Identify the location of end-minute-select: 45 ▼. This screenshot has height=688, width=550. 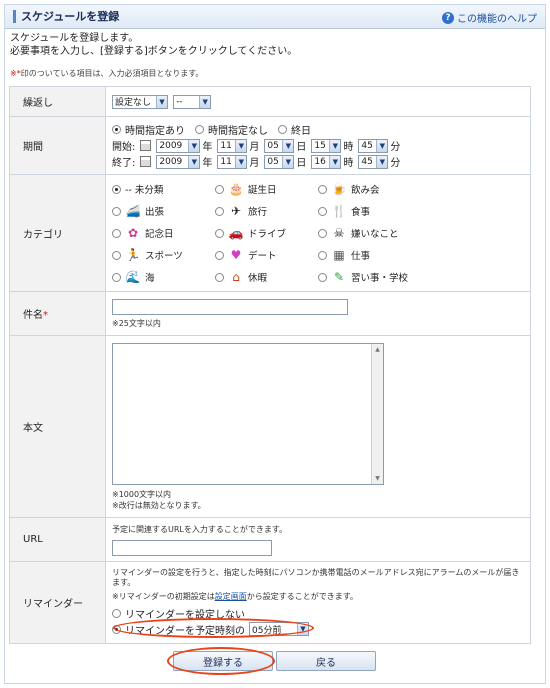
(373, 161).